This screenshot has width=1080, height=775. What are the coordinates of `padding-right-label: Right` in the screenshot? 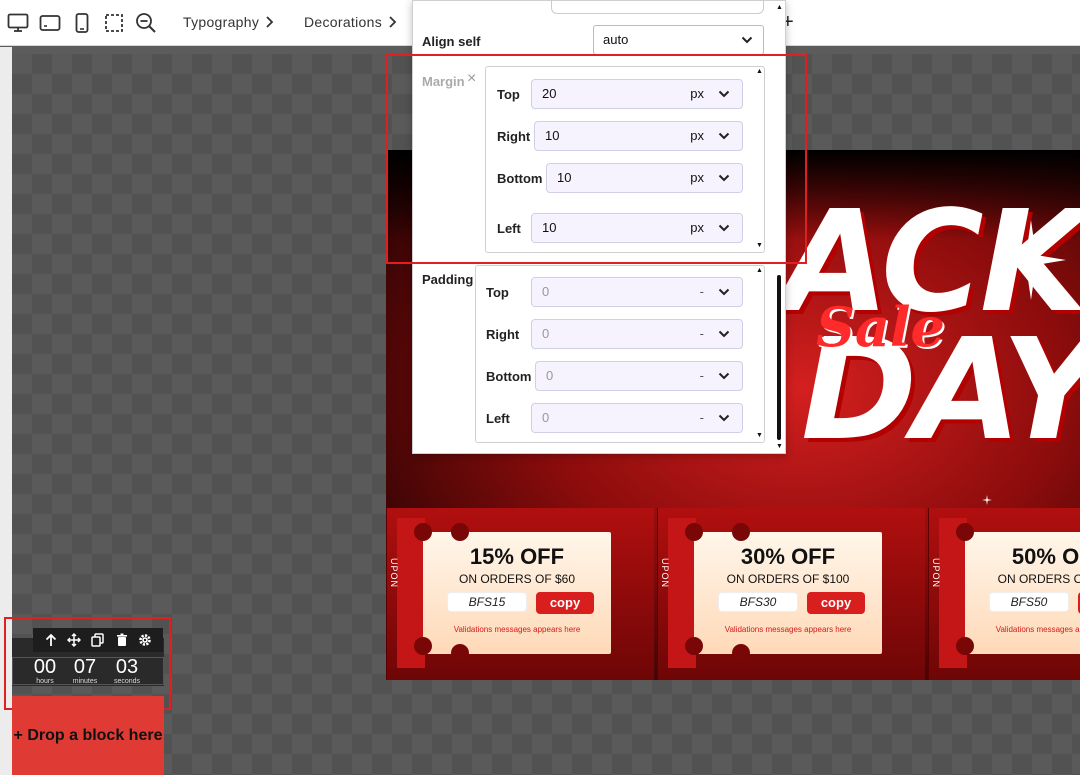 It's located at (503, 334).